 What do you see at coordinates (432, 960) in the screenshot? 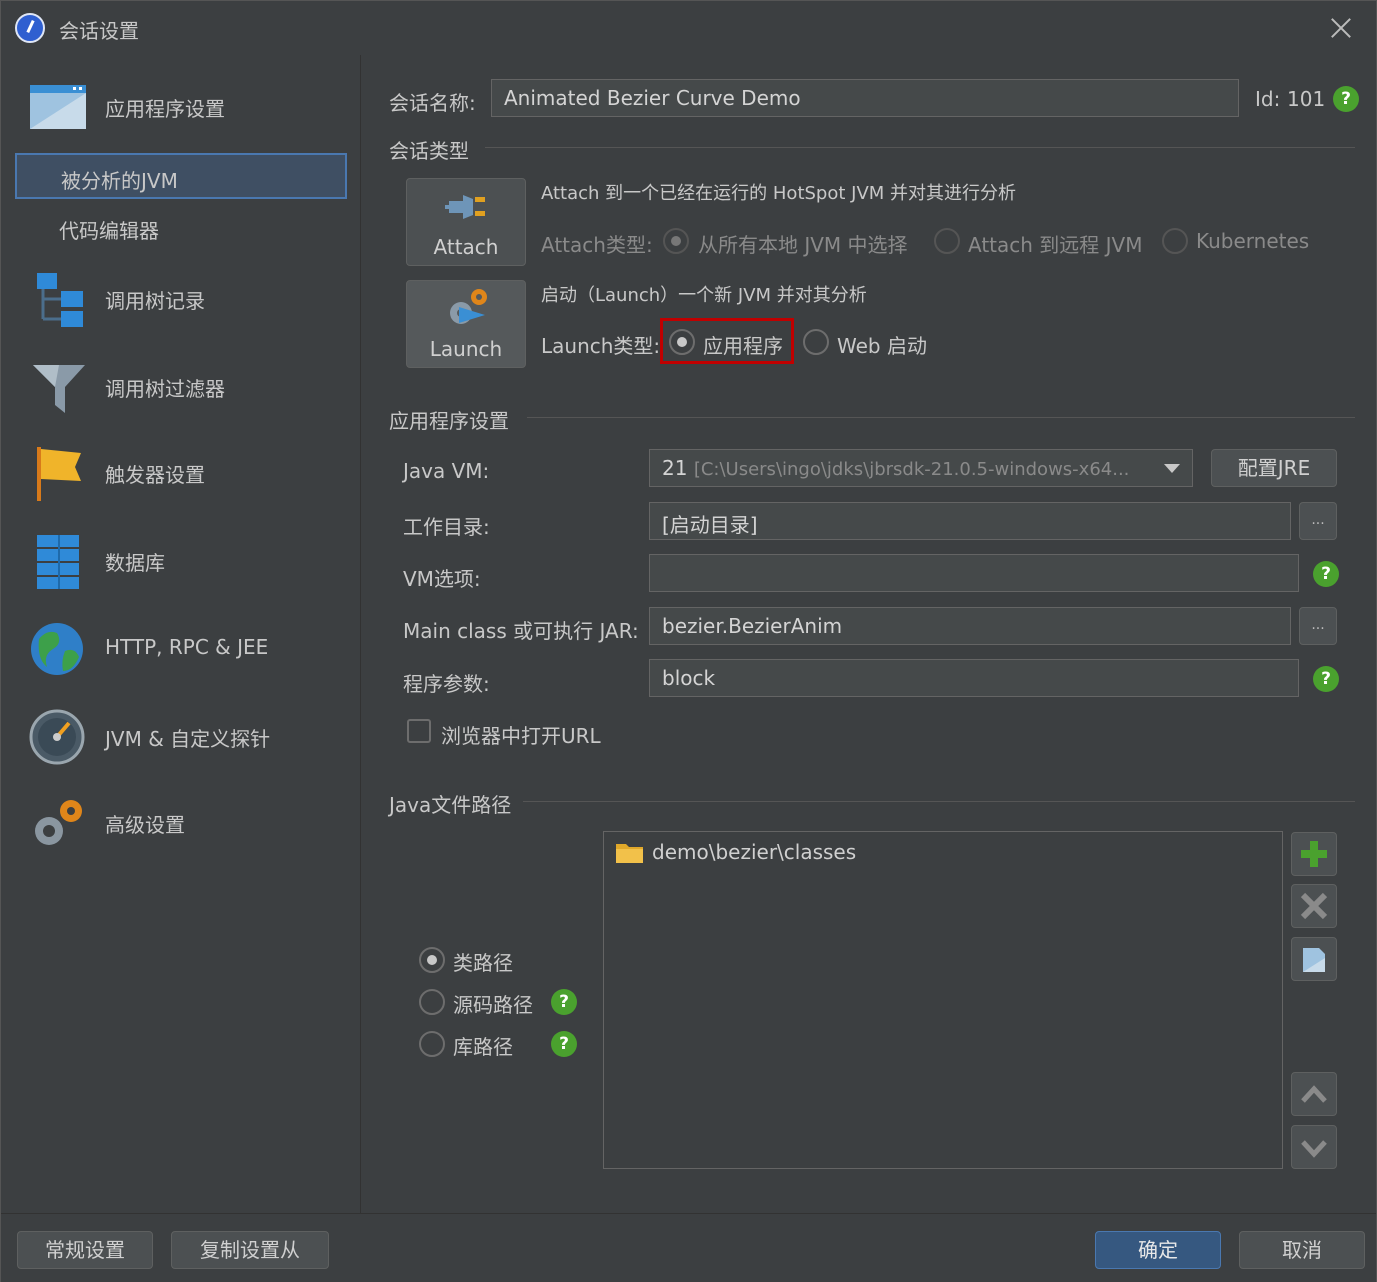
I see `classpath-radio` at bounding box center [432, 960].